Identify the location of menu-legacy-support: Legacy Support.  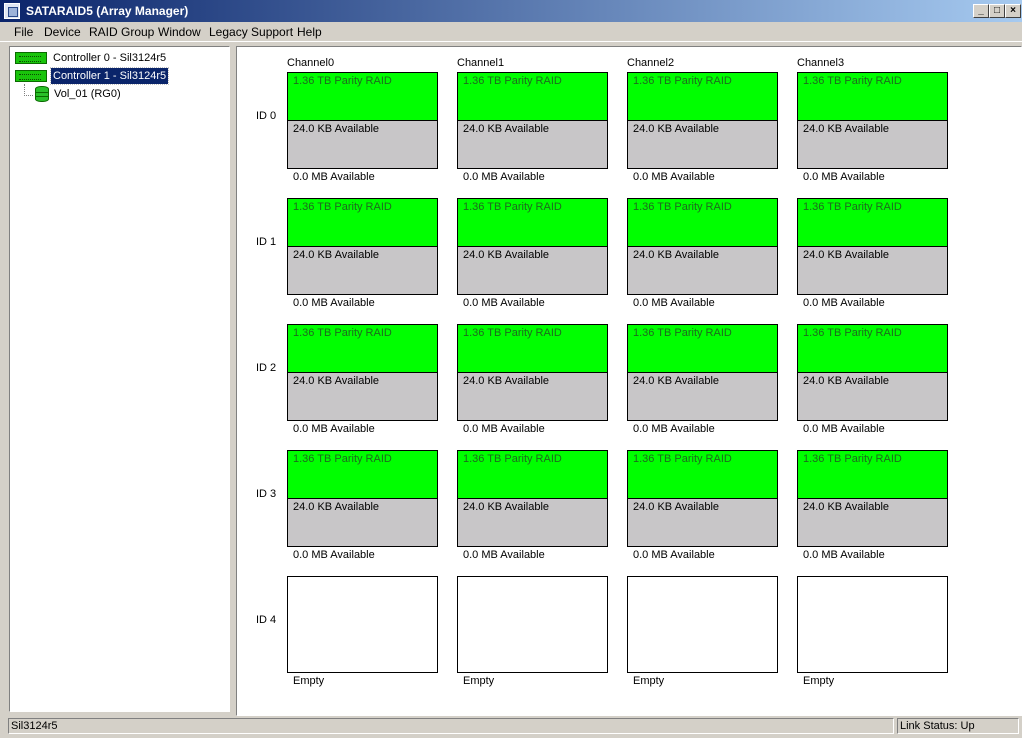
(251, 32).